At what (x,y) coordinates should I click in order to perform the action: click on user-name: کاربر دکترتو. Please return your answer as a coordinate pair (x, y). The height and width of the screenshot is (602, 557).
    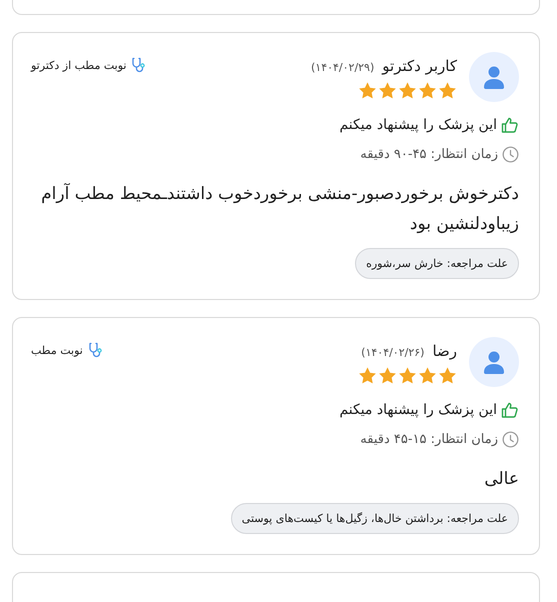
    Looking at the image, I should click on (419, 66).